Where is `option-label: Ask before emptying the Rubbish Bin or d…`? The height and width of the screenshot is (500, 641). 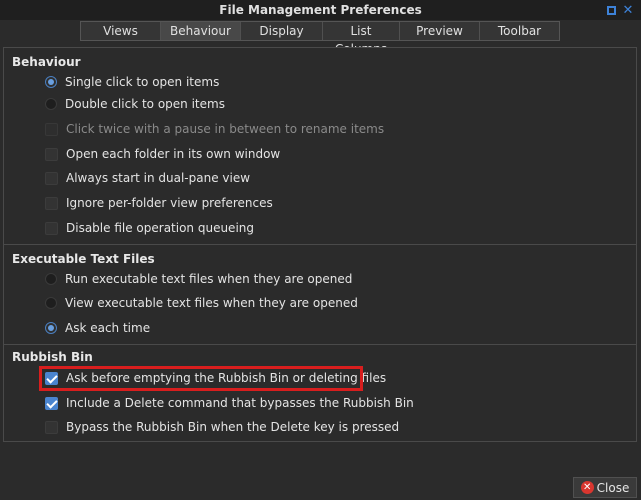
option-label: Ask before emptying the Rubbish Bin or d… is located at coordinates (226, 378).